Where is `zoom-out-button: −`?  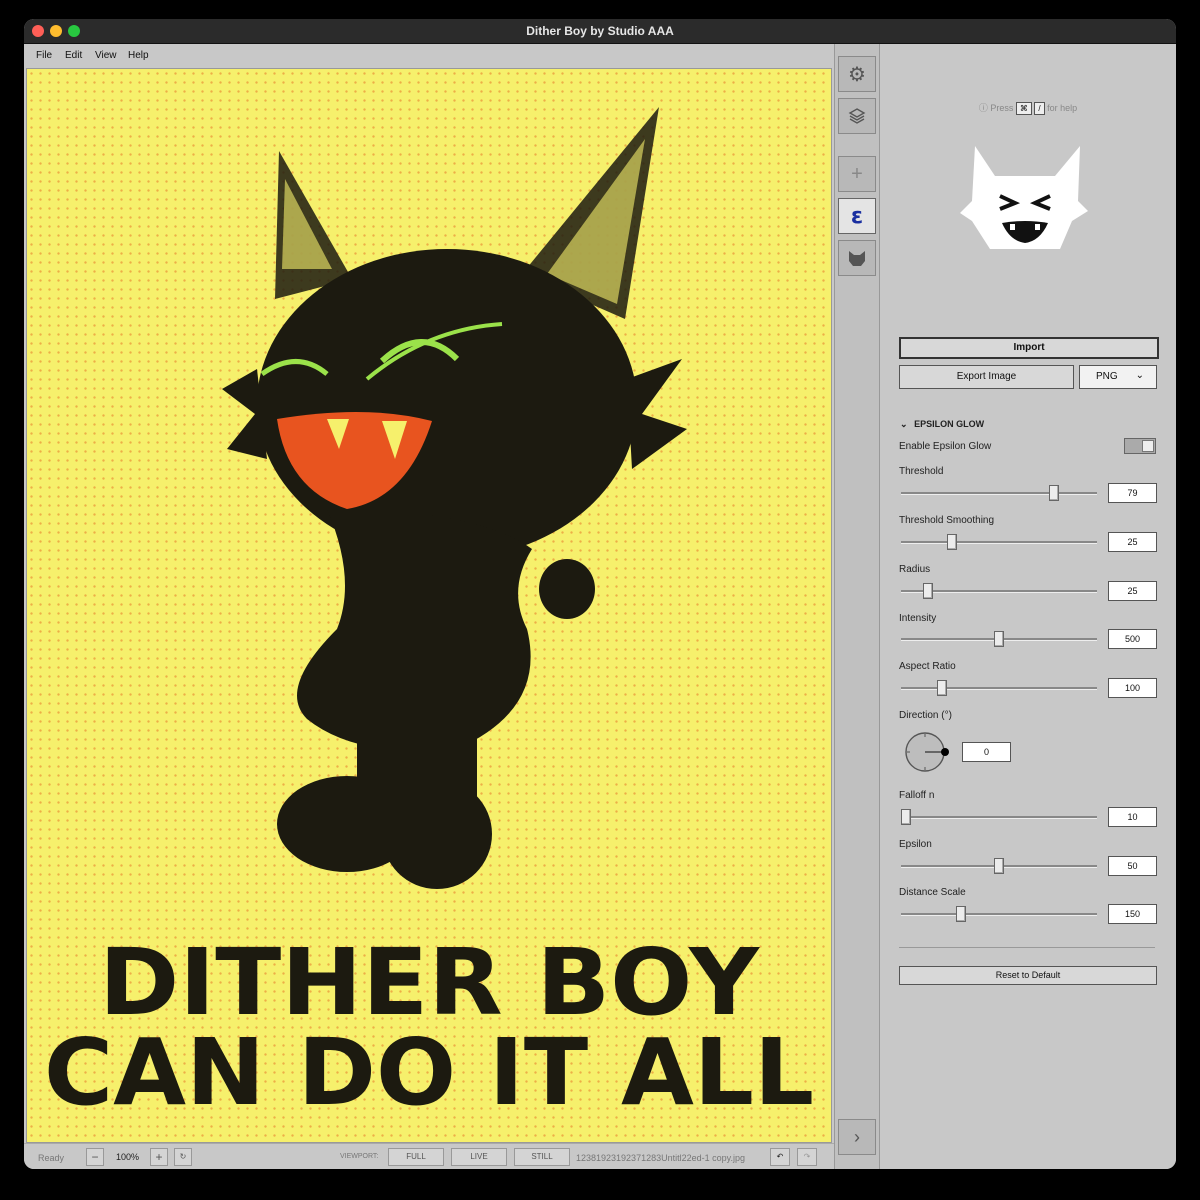 zoom-out-button: − is located at coordinates (95, 1157).